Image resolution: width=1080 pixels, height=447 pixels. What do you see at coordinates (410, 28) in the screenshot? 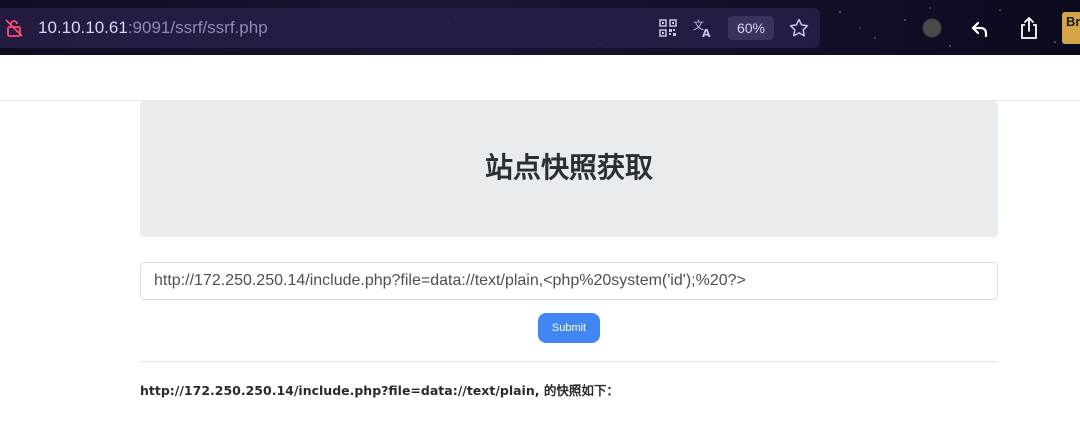
I see `address-bar: 10.10.10.61:9091/ssrf/ssrf.php 文 A 60%` at bounding box center [410, 28].